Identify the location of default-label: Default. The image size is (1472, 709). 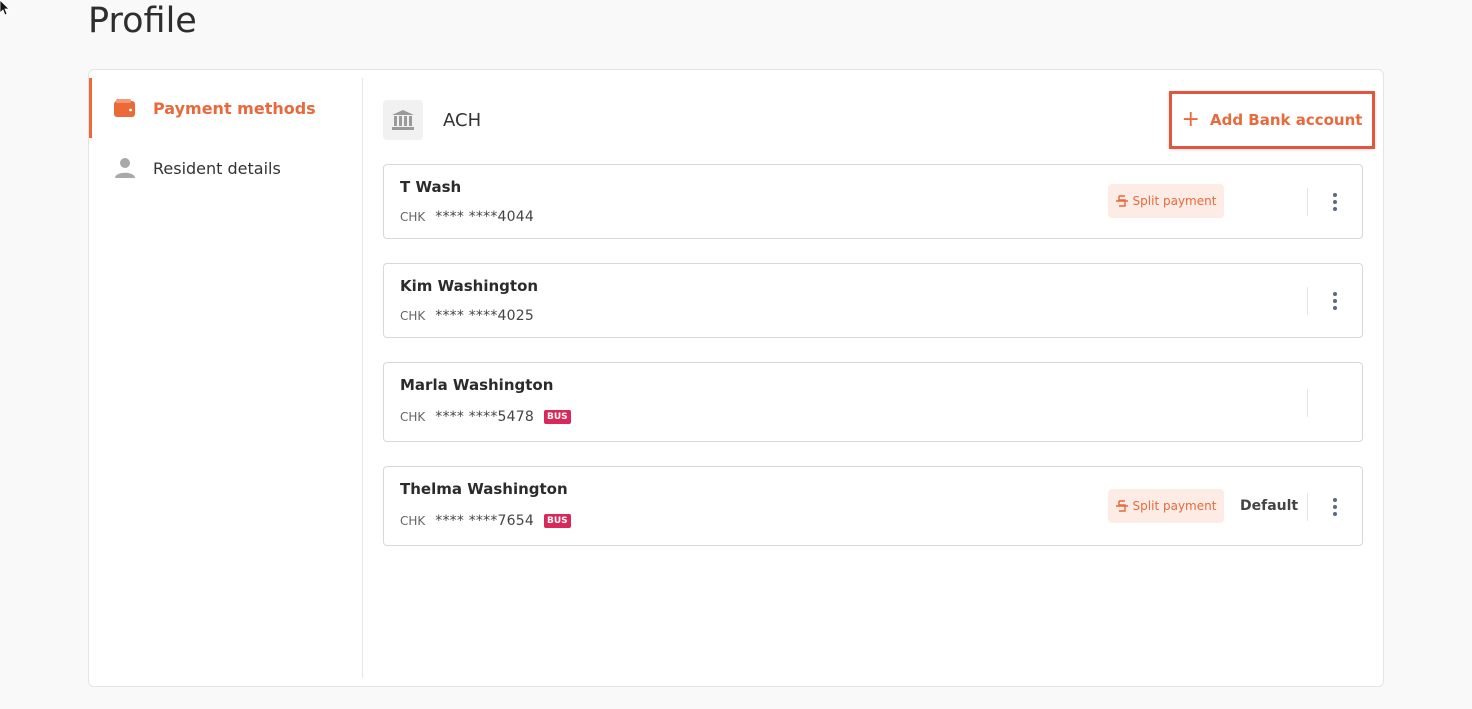
(1269, 506).